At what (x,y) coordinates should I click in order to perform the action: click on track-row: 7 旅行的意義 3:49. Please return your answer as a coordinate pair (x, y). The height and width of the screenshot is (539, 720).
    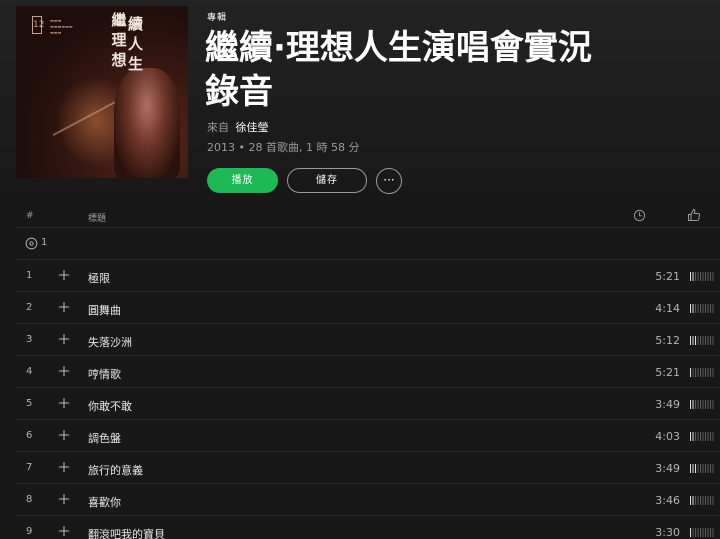
    Looking at the image, I should click on (368, 468).